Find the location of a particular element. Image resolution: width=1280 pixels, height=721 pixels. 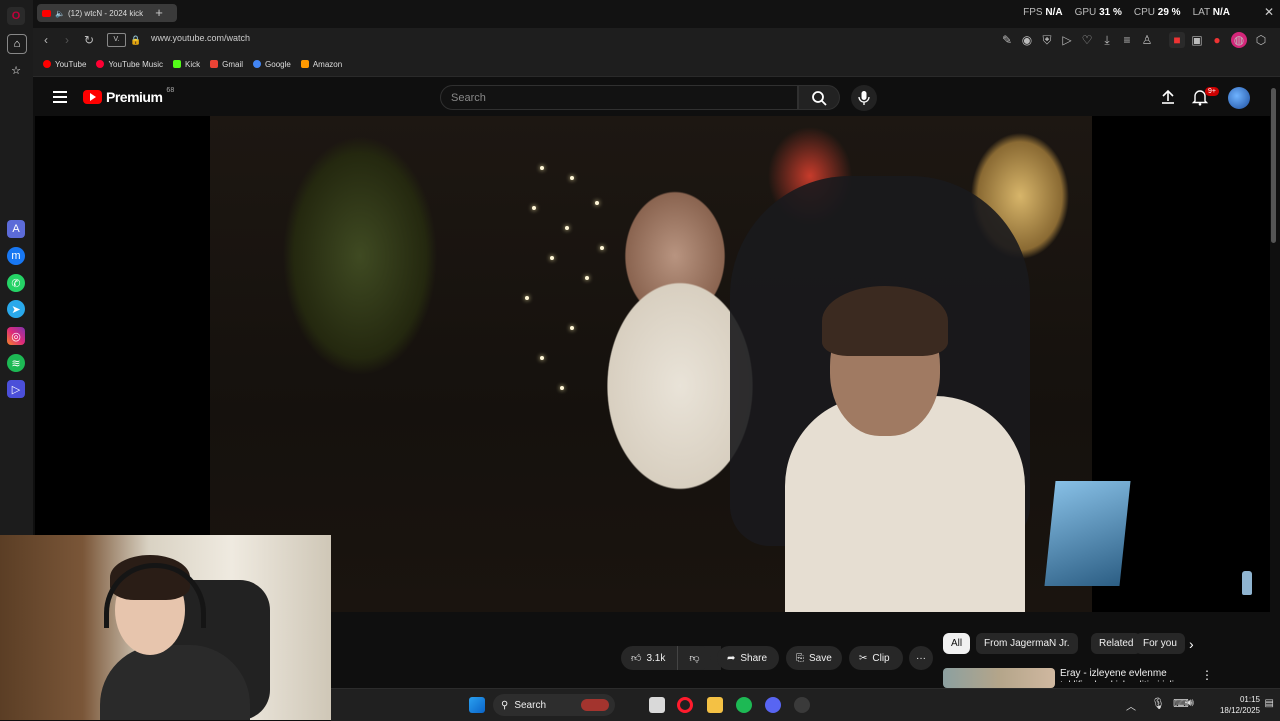

tray-mic-icon: 🎙︎ is located at coordinates (1158, 703).